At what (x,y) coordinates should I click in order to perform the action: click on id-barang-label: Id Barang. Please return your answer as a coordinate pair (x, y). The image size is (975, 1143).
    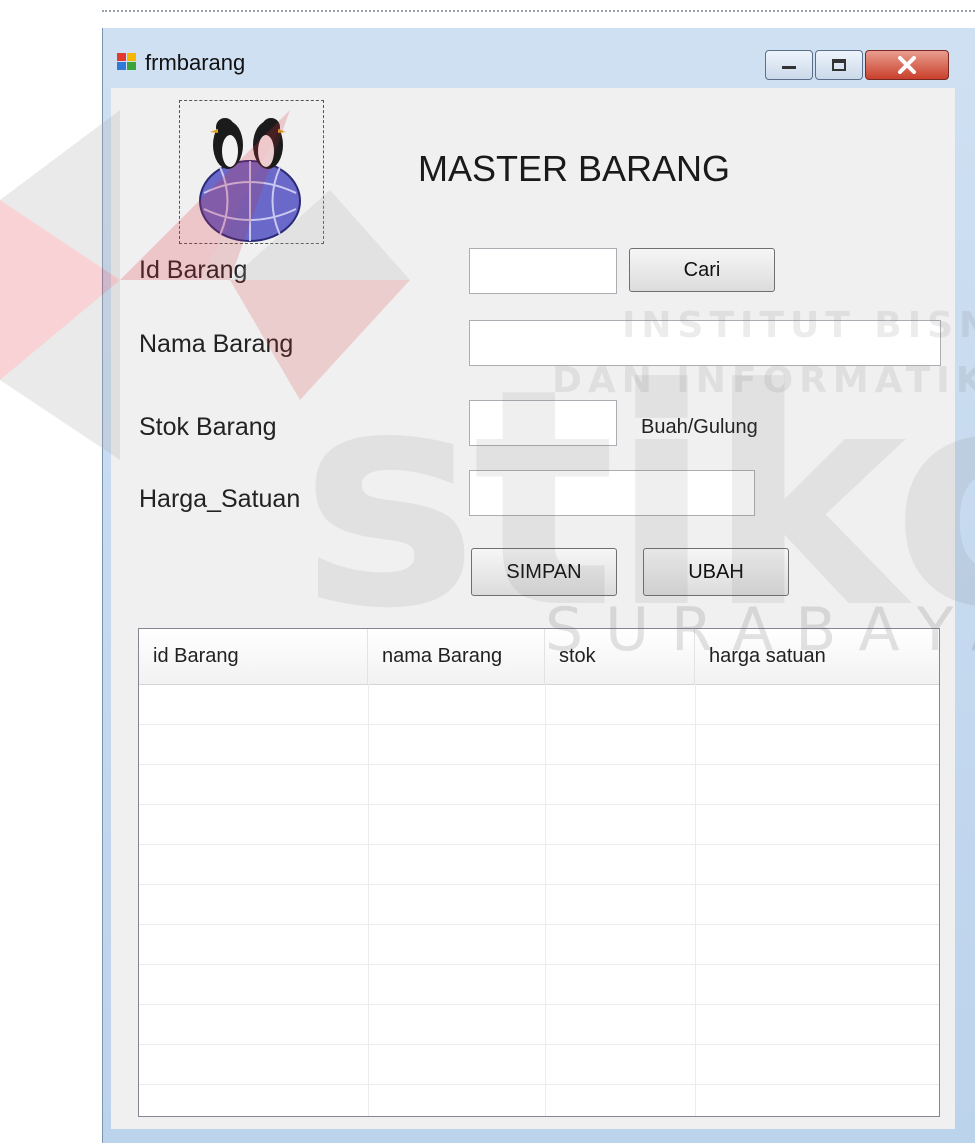
    Looking at the image, I should click on (193, 270).